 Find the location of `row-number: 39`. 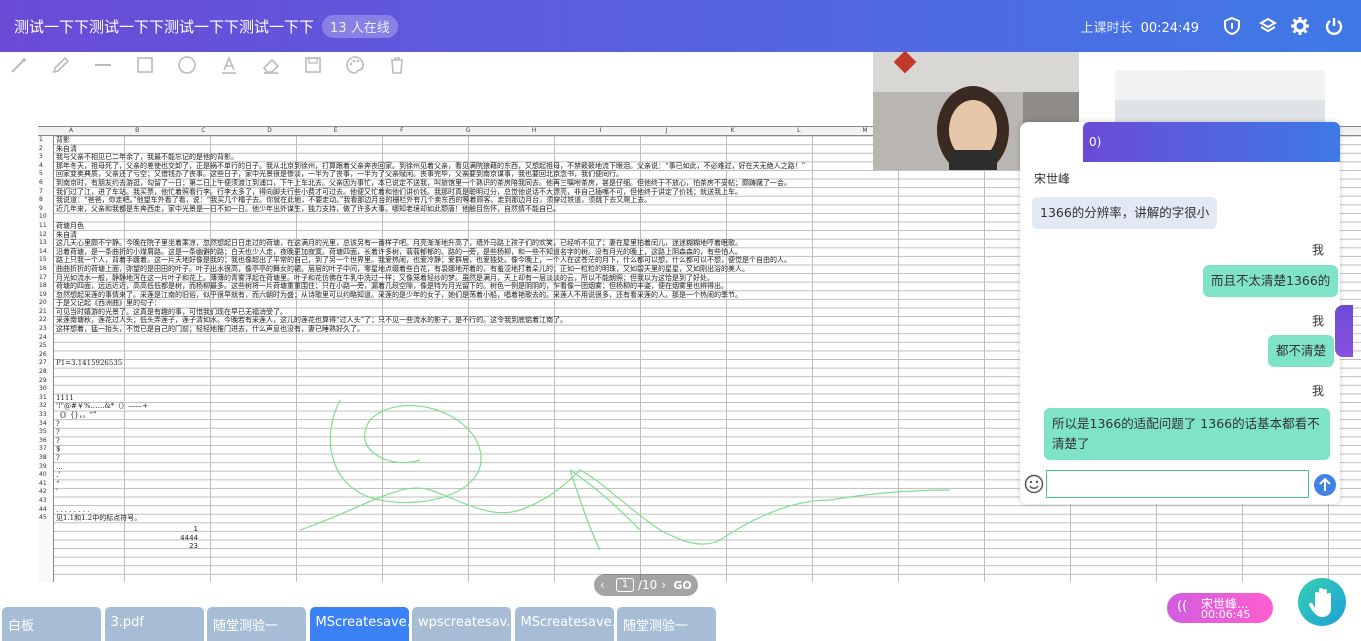

row-number: 39 is located at coordinates (43, 466).